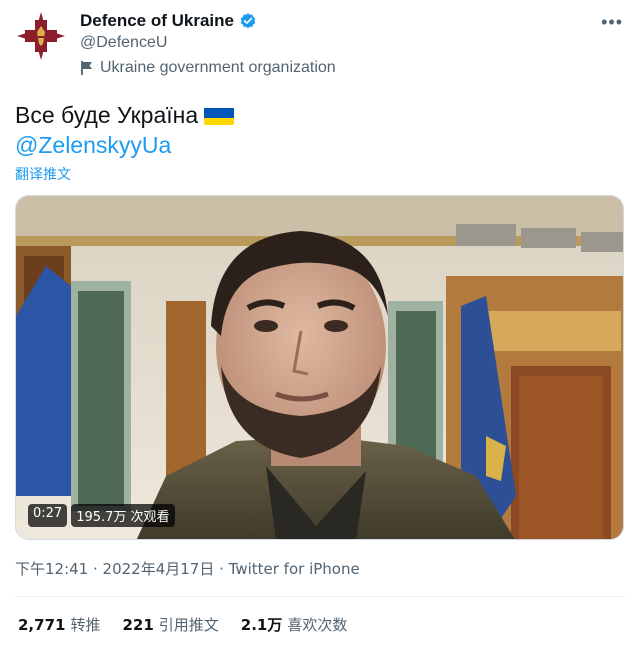 The image size is (640, 651). What do you see at coordinates (157, 21) in the screenshot?
I see `author-display-name: Defence of Ukraine` at bounding box center [157, 21].